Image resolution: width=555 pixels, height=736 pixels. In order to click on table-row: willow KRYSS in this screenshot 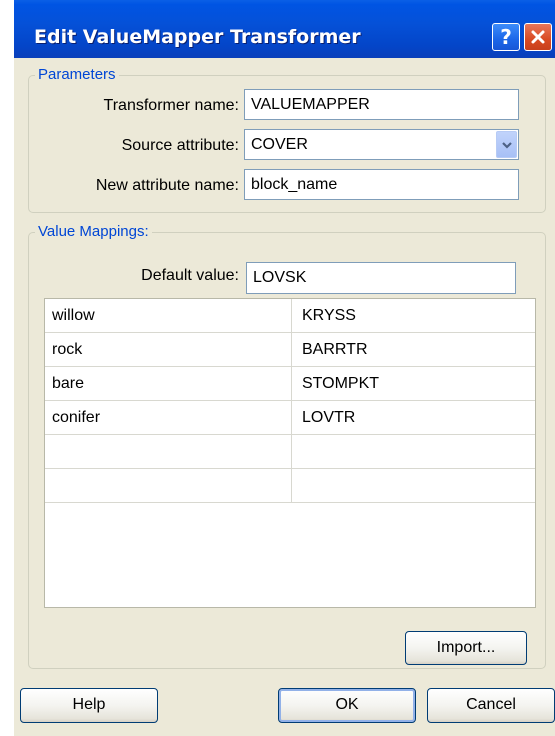, I will do `click(290, 316)`.